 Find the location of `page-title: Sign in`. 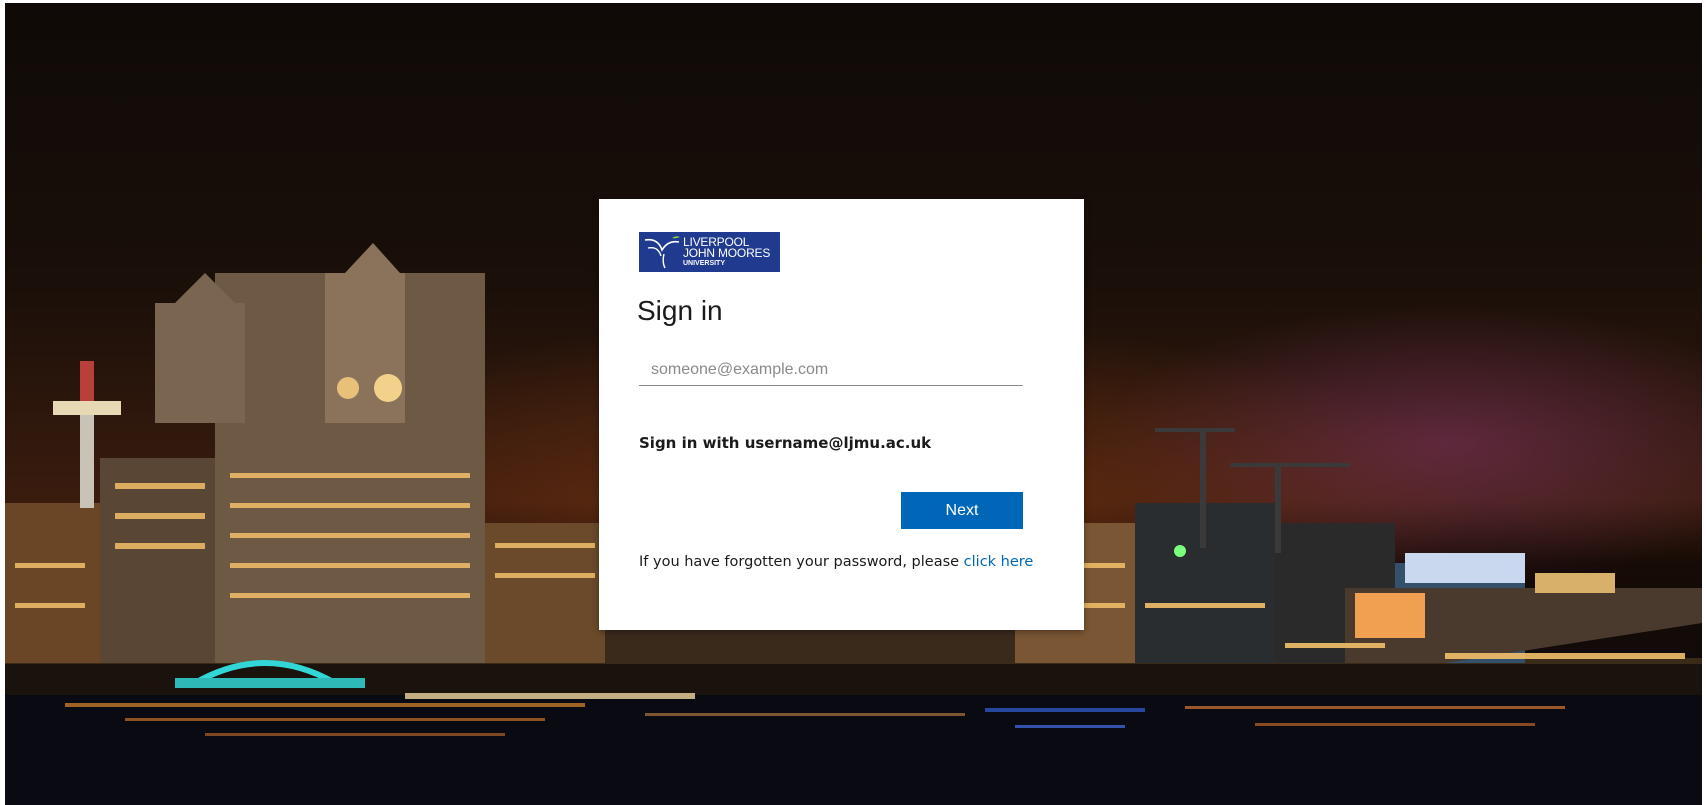

page-title: Sign in is located at coordinates (680, 310).